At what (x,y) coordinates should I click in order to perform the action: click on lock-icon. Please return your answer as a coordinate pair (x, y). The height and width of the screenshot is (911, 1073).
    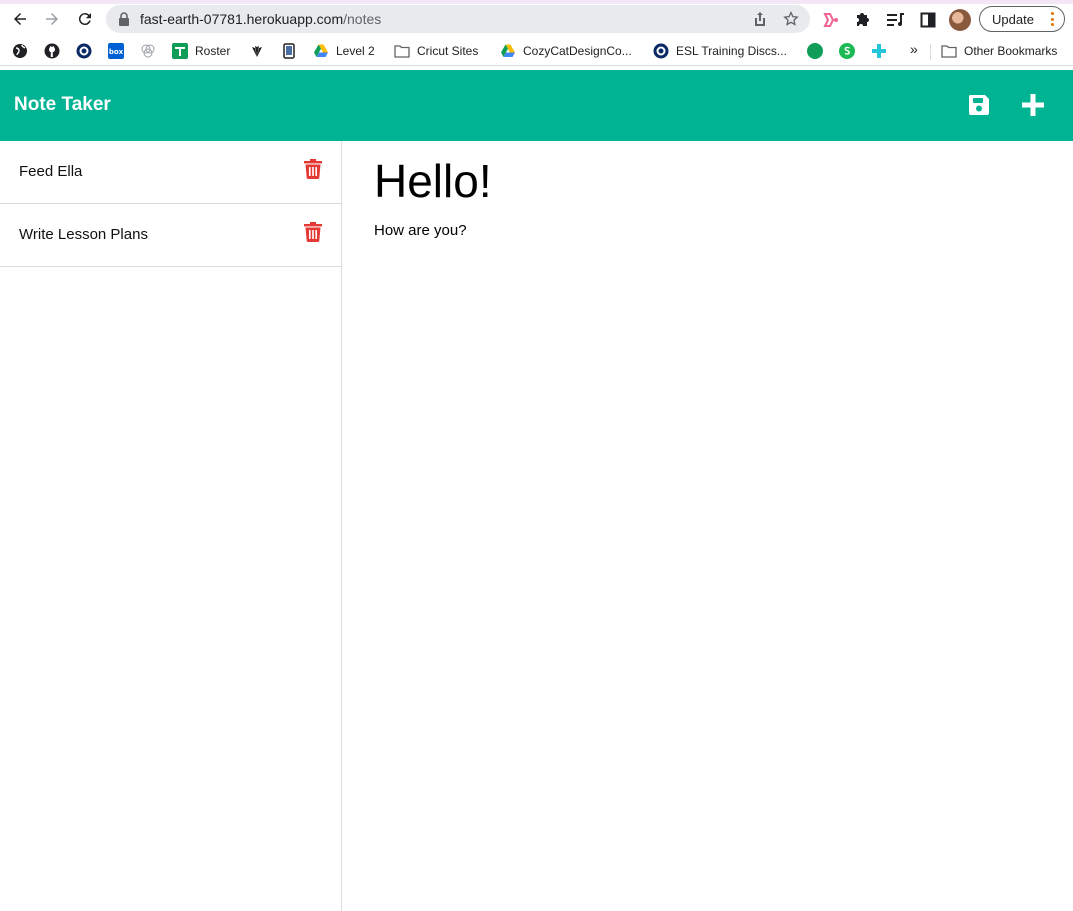
    Looking at the image, I should click on (124, 19).